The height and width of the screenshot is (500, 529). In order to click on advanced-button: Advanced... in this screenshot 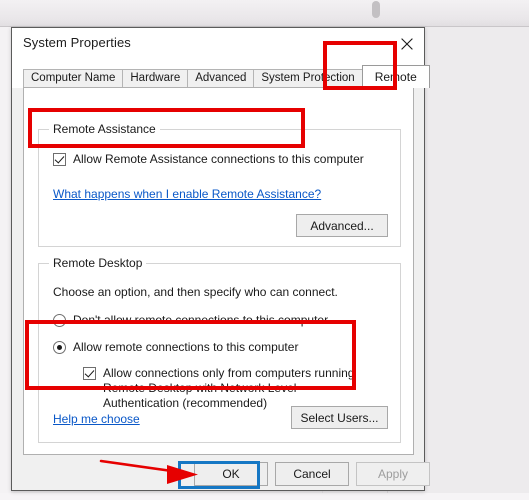, I will do `click(342, 225)`.